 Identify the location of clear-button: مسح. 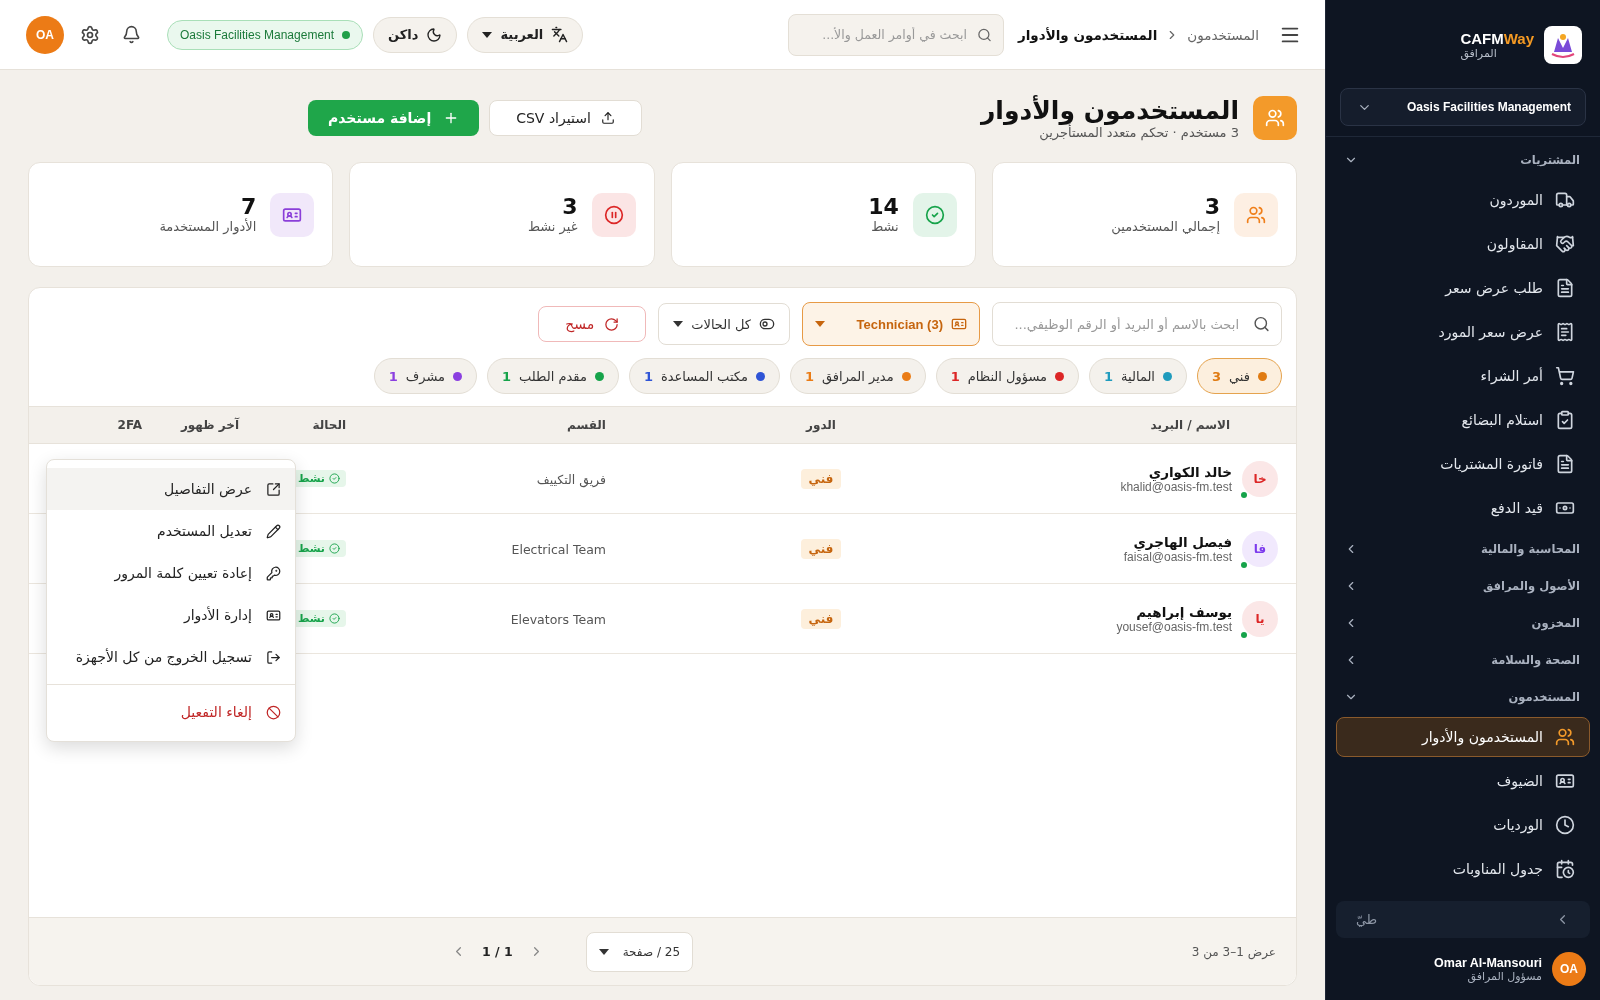
(592, 324).